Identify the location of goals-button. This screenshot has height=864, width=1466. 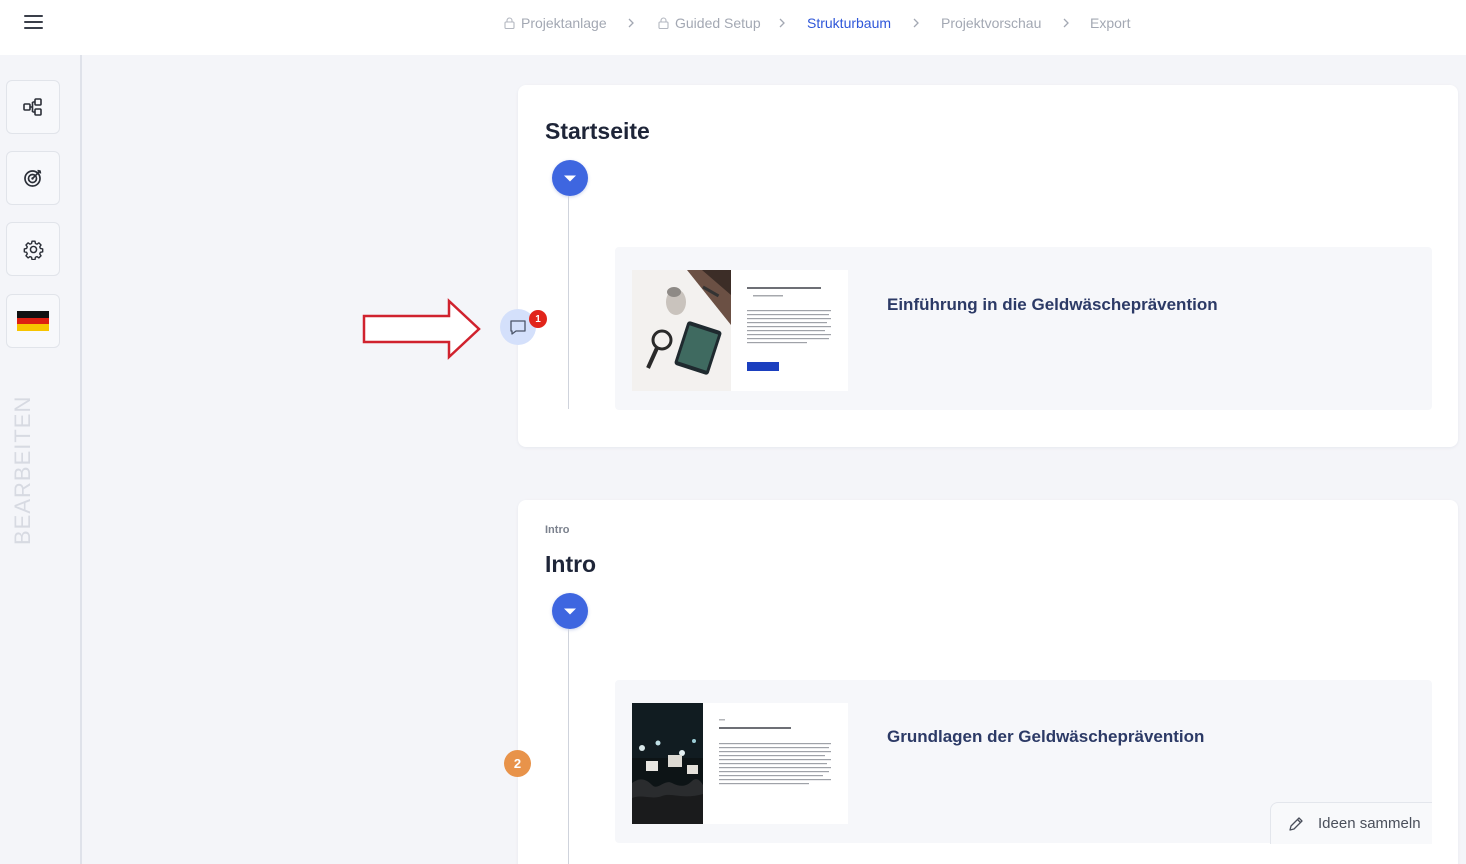
(33, 178).